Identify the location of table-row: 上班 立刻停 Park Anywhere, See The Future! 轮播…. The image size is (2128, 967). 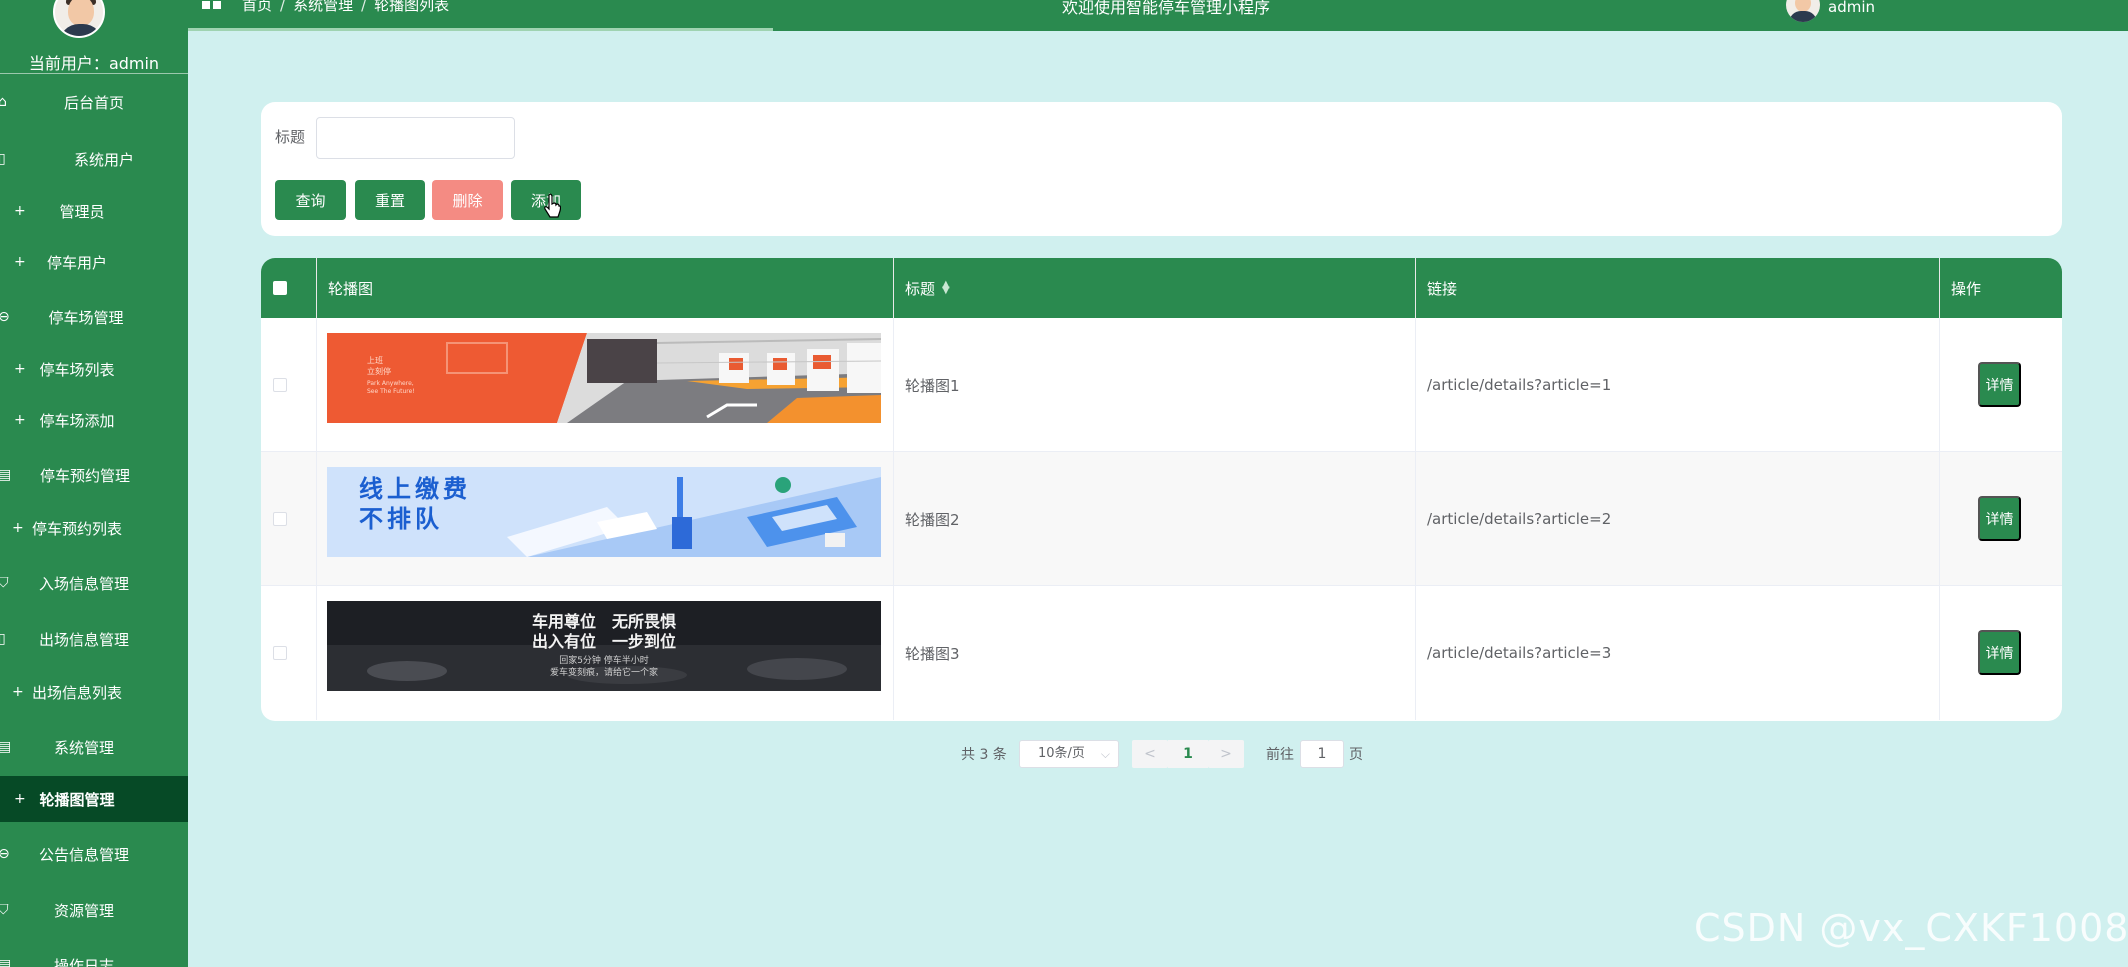
(1161, 385).